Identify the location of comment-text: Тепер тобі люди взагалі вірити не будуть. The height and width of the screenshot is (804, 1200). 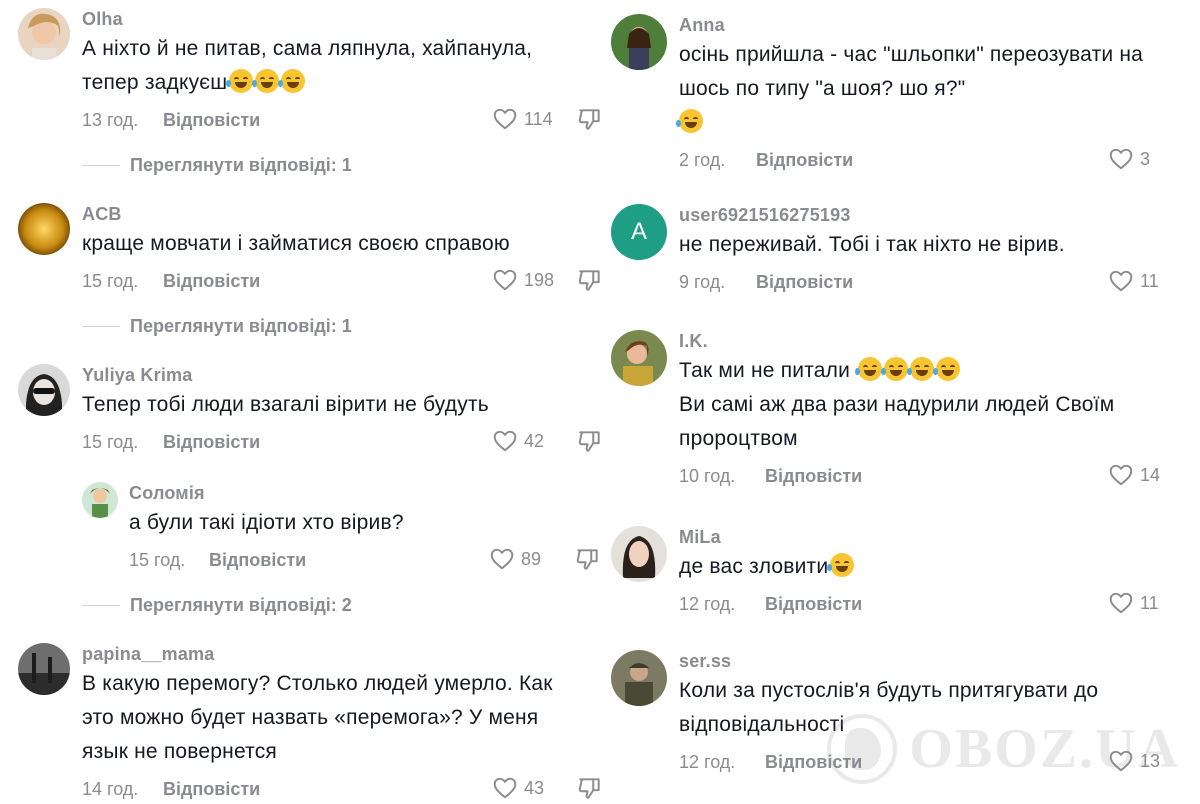
(285, 404).